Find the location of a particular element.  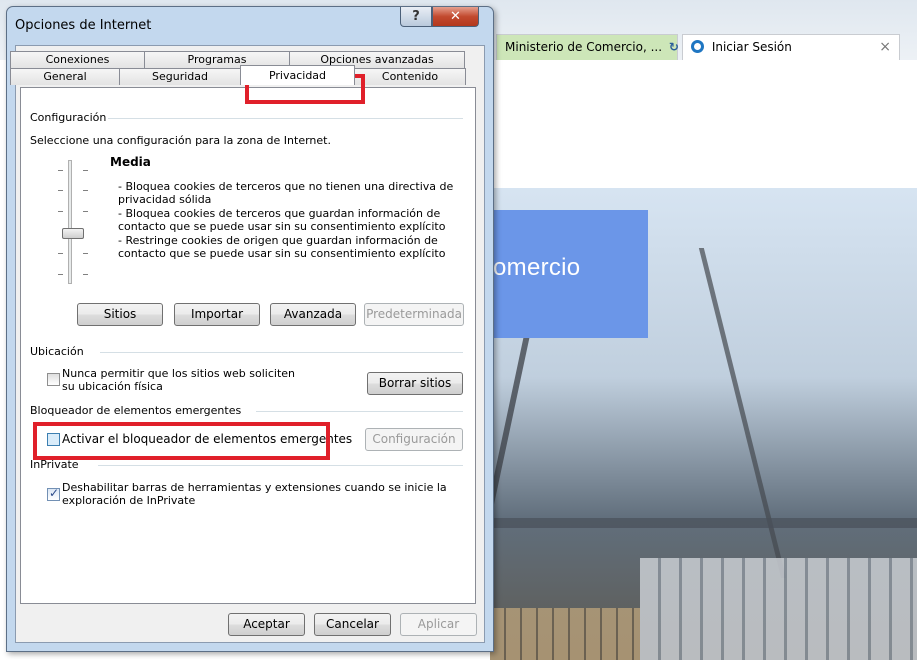

close-tab-icon: × is located at coordinates (885, 47).